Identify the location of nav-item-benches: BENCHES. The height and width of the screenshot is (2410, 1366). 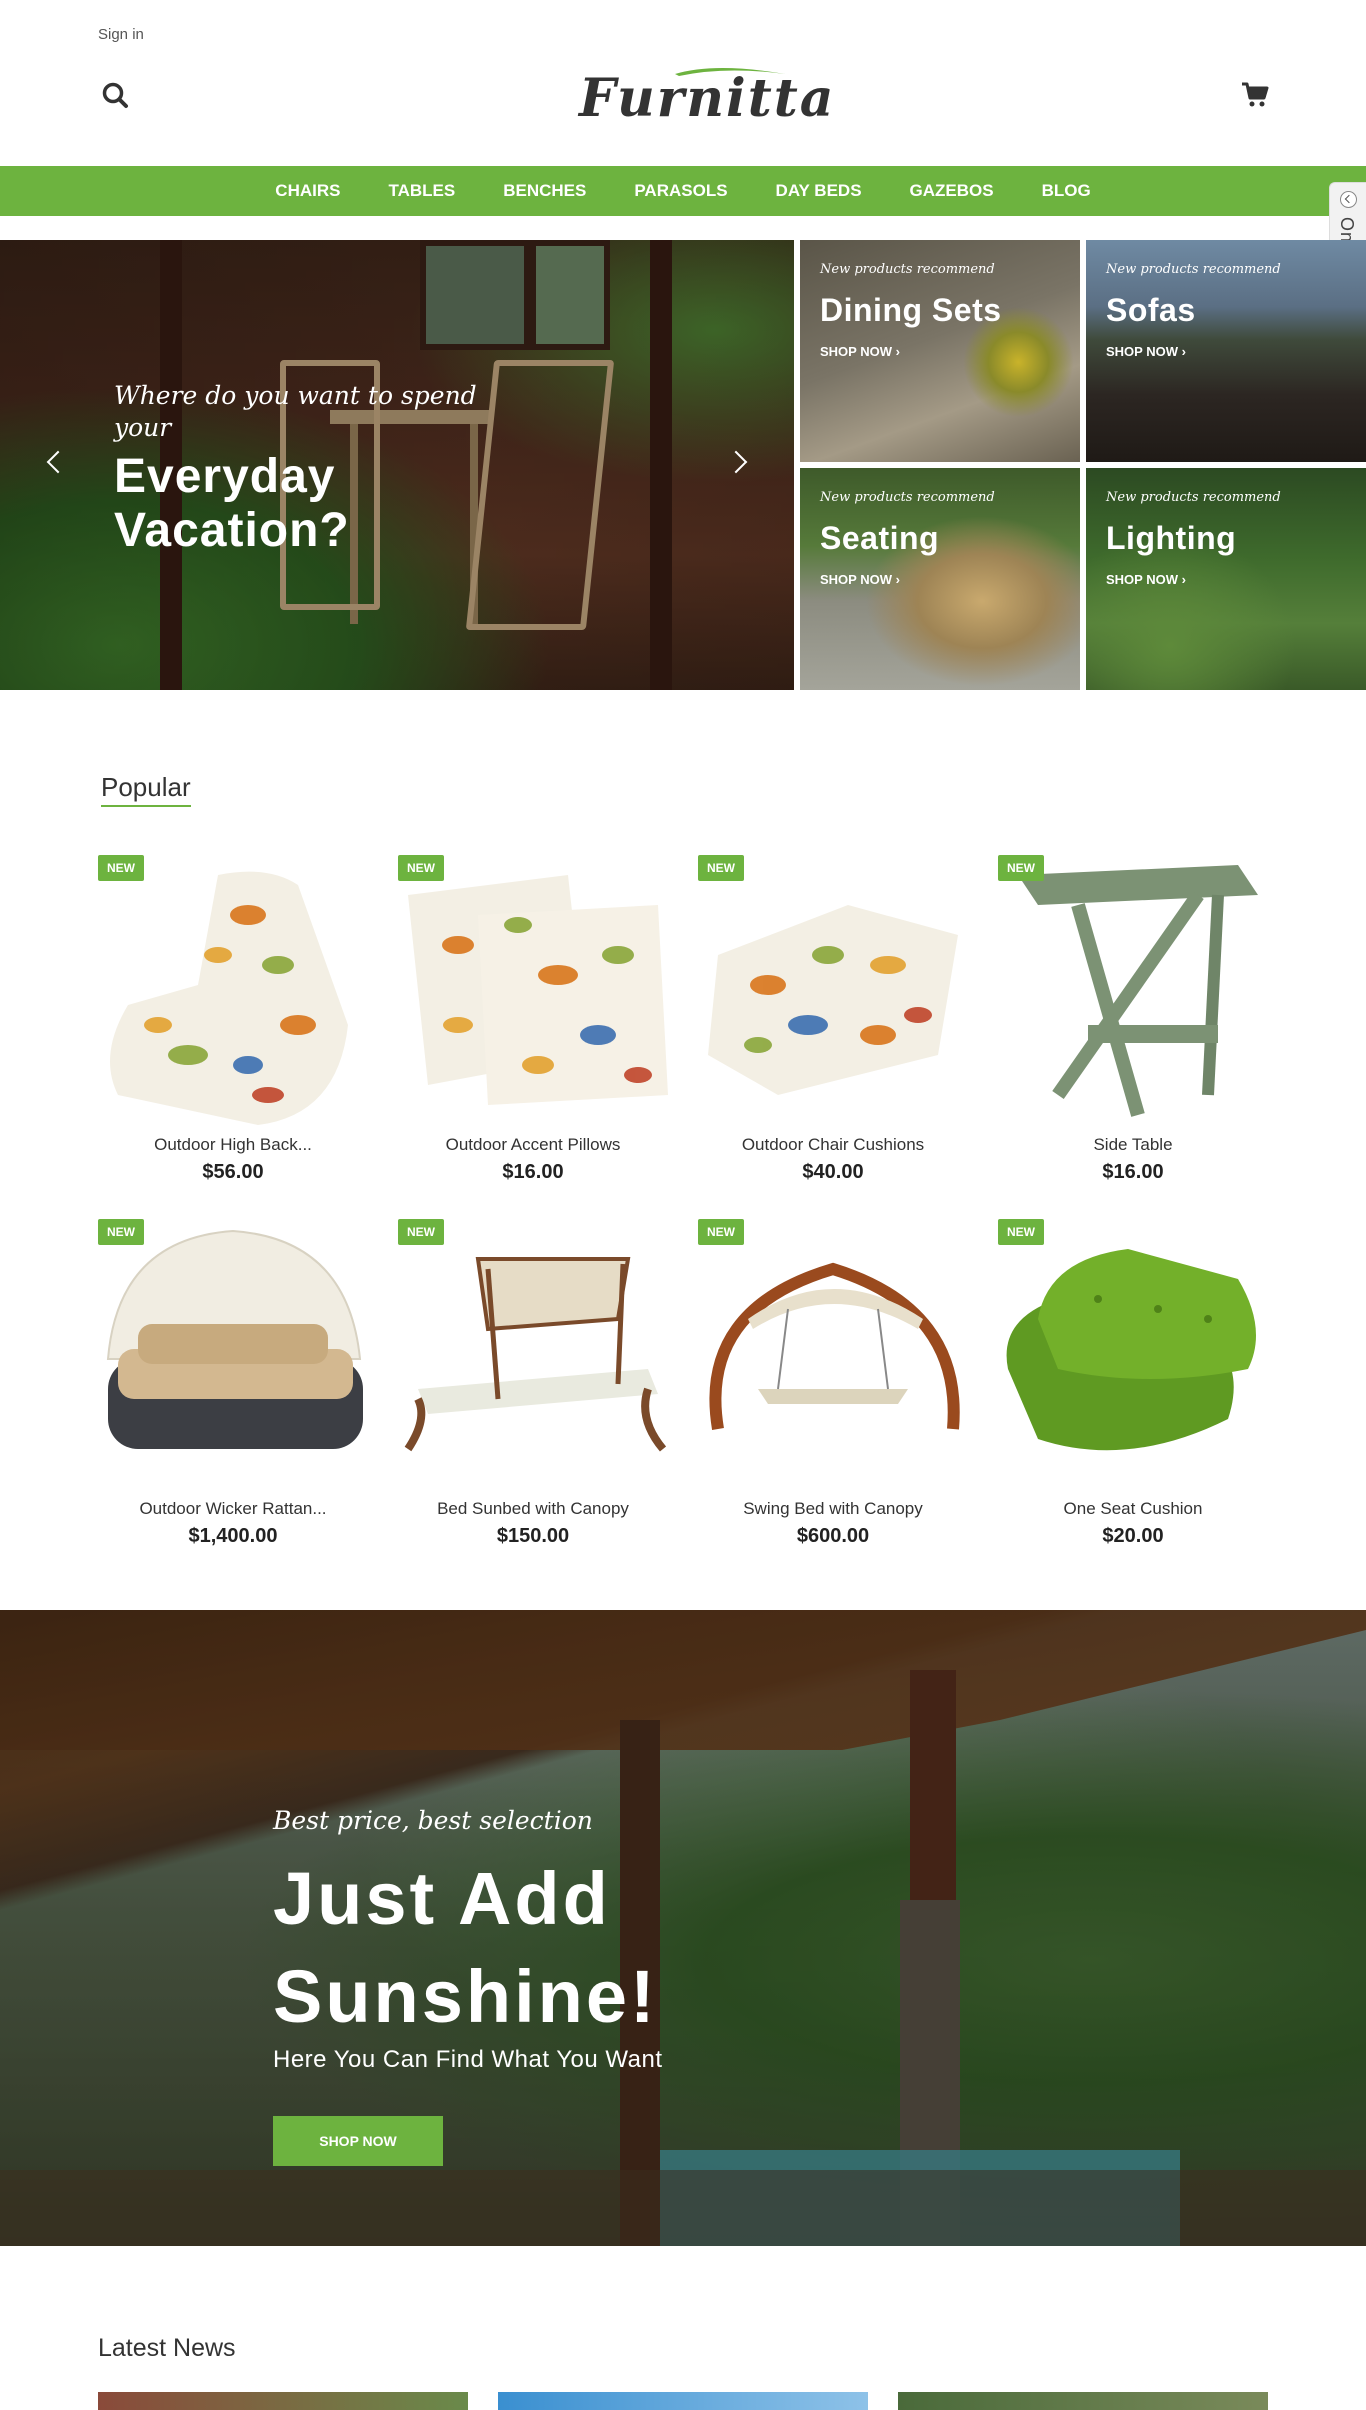
(544, 191).